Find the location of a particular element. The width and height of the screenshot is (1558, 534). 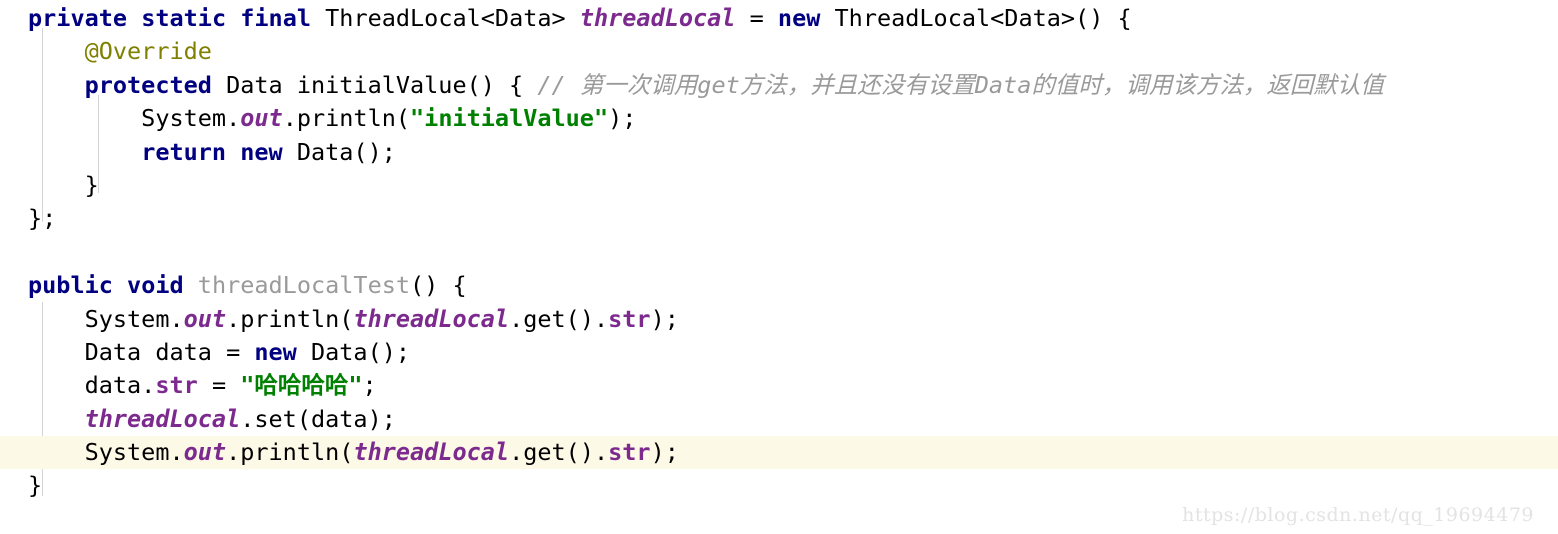

token-plain: ; is located at coordinates (369, 385).